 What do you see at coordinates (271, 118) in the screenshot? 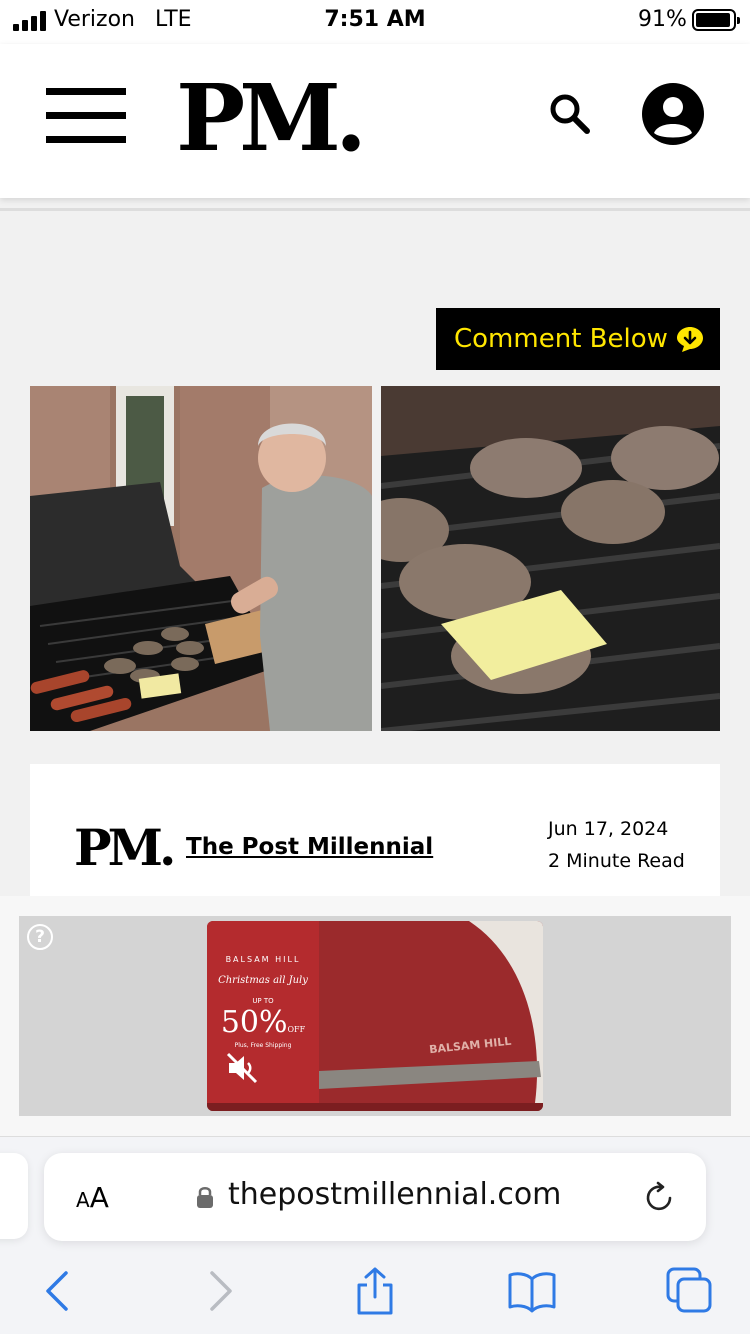
I see `site-logo: PM.` at bounding box center [271, 118].